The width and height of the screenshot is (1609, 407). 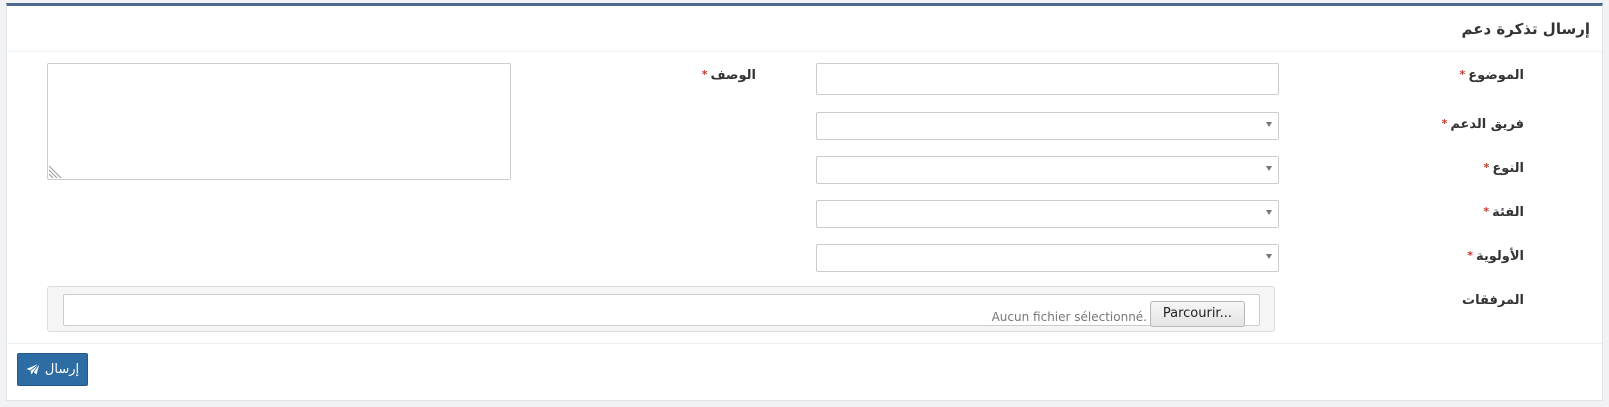 I want to click on subject-label-text: الموضوع, so click(x=1496, y=75).